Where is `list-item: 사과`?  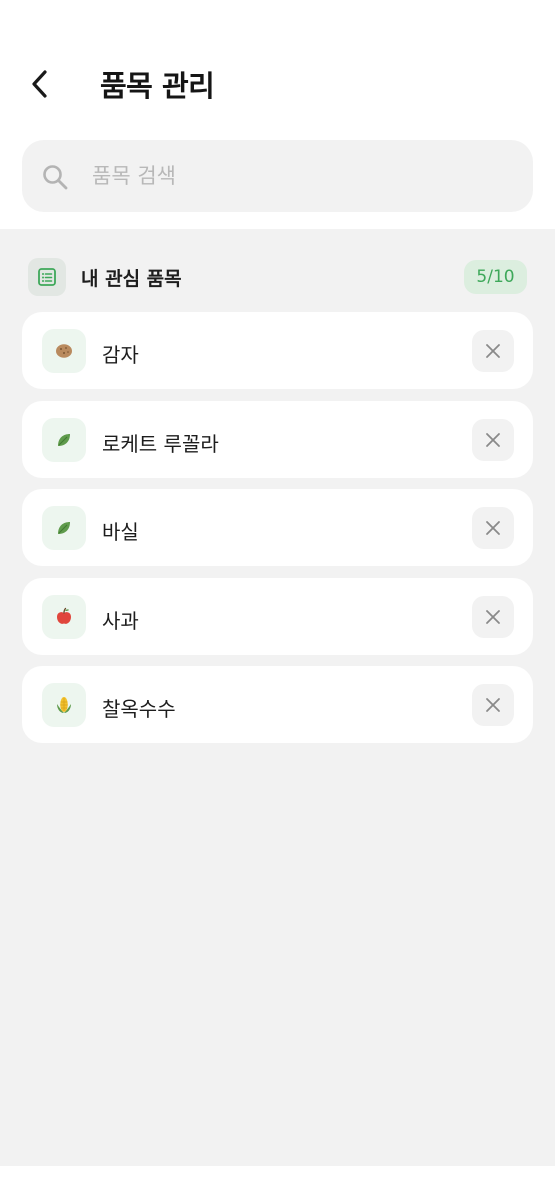
list-item: 사과 is located at coordinates (277, 616).